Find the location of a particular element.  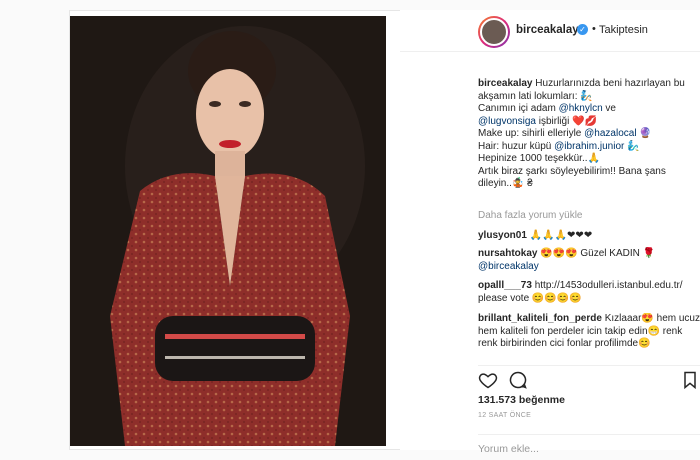

caption-text-6: Hepinize 1000 teşekkür..🙏 is located at coordinates (539, 158).